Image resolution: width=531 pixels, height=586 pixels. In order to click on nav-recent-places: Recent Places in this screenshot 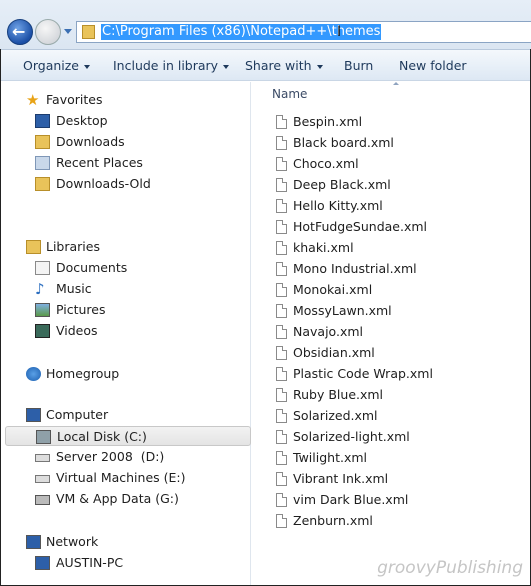, I will do `click(126, 163)`.